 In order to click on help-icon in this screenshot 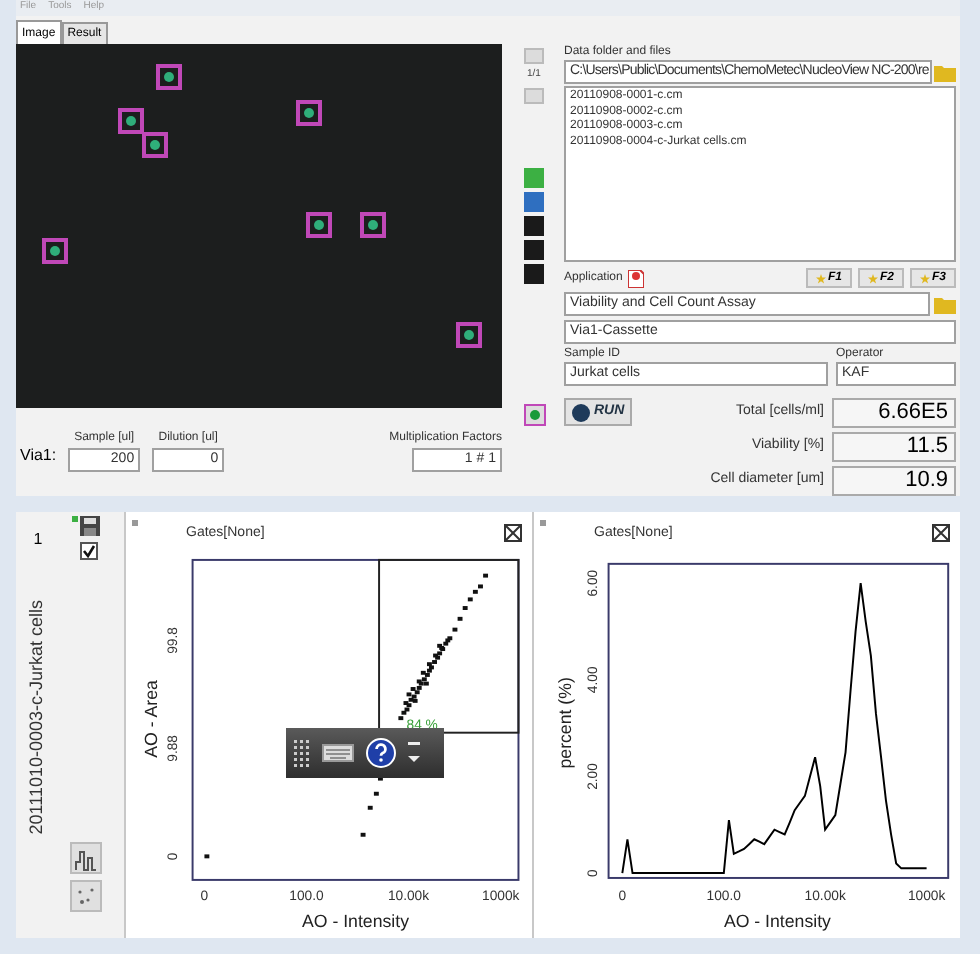, I will do `click(381, 753)`.